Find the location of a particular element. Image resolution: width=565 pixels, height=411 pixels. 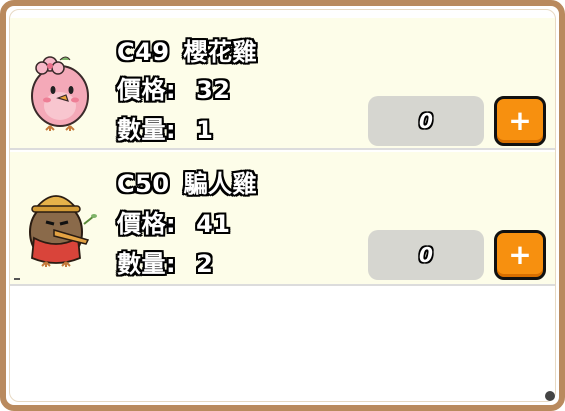

resize-handle is located at coordinates (550, 396).